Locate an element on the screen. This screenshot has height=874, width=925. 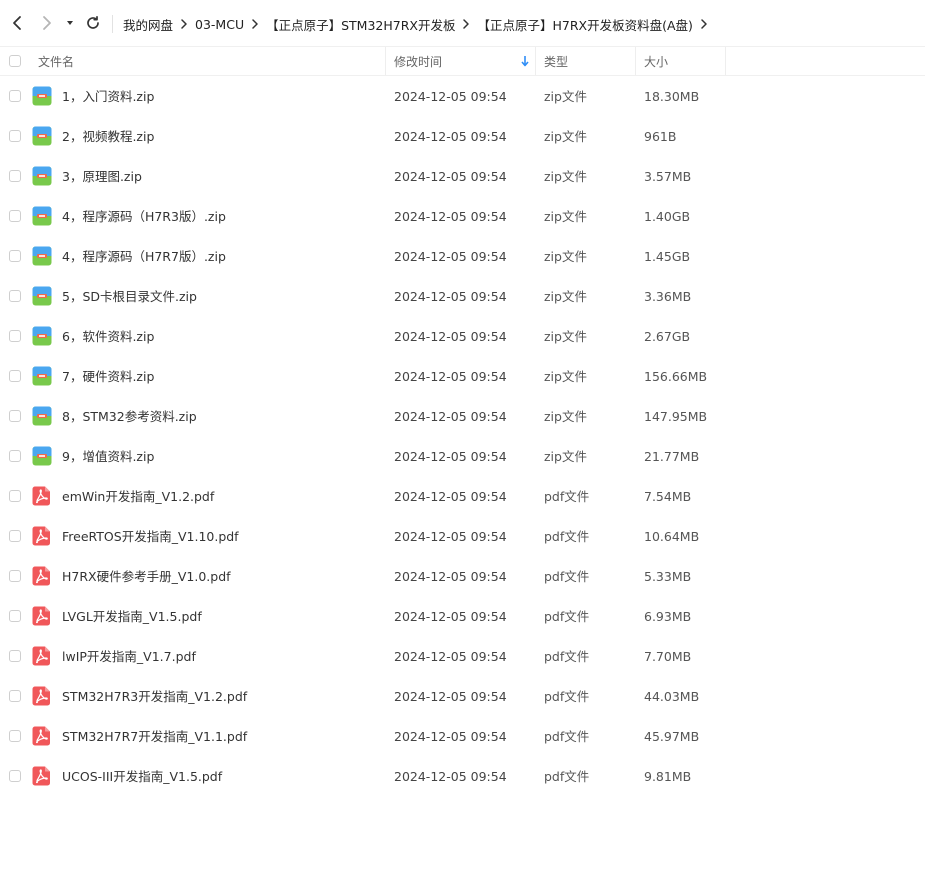
file-row: 9，增值资料.zip 2024-12-05 09:54 zip文件 21.77MB is located at coordinates (462, 457).